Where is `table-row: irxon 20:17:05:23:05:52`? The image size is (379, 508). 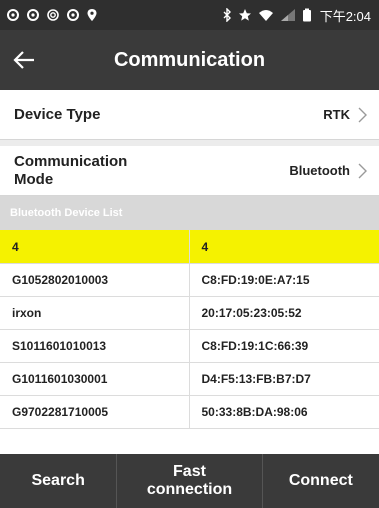 table-row: irxon 20:17:05:23:05:52 is located at coordinates (189, 313).